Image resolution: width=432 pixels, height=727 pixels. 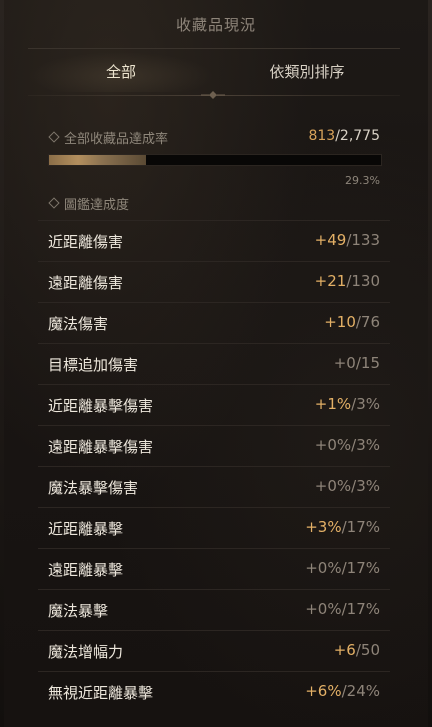 I want to click on stat-name: 遠距離暴擊, so click(x=86, y=570).